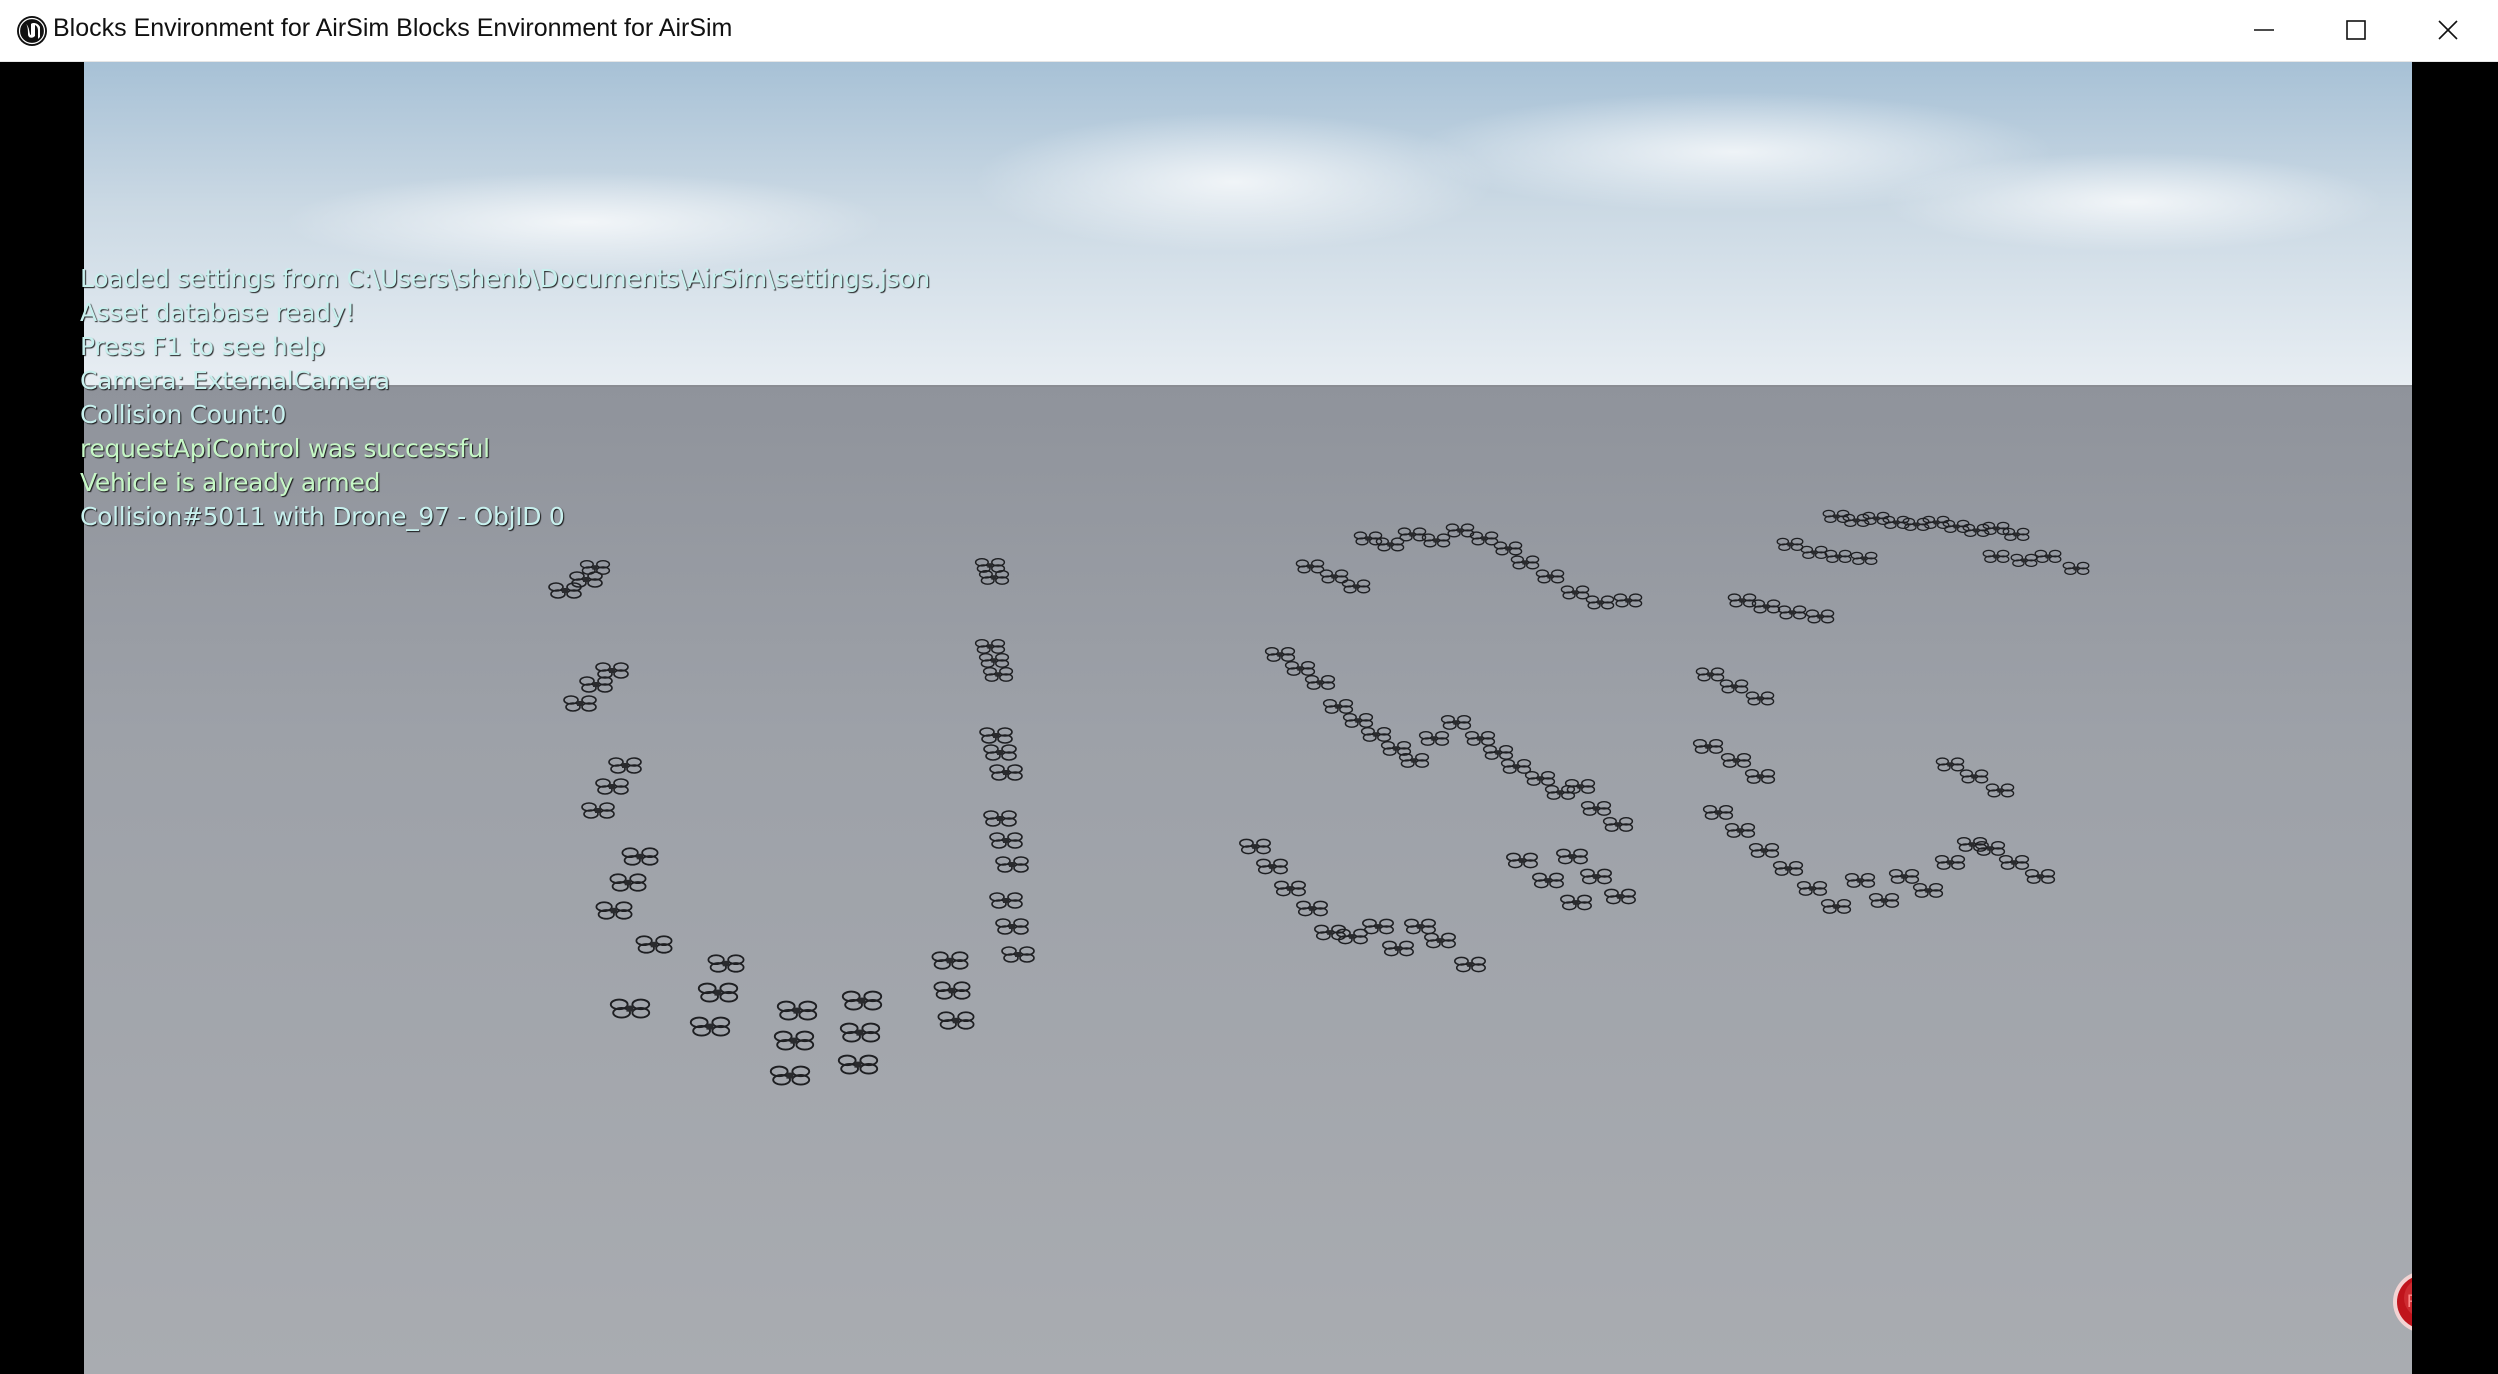 This screenshot has height=1374, width=2498. What do you see at coordinates (183, 414) in the screenshot?
I see `log-line-collision-count: Collision Count:0` at bounding box center [183, 414].